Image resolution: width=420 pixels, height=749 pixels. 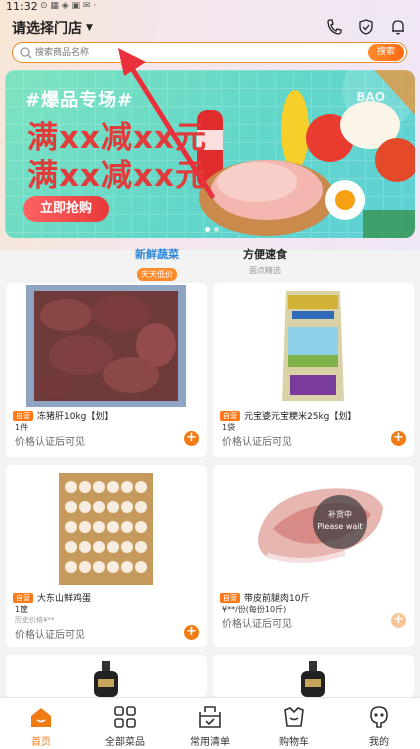 What do you see at coordinates (265, 254) in the screenshot?
I see `tab-title: 方便速食` at bounding box center [265, 254].